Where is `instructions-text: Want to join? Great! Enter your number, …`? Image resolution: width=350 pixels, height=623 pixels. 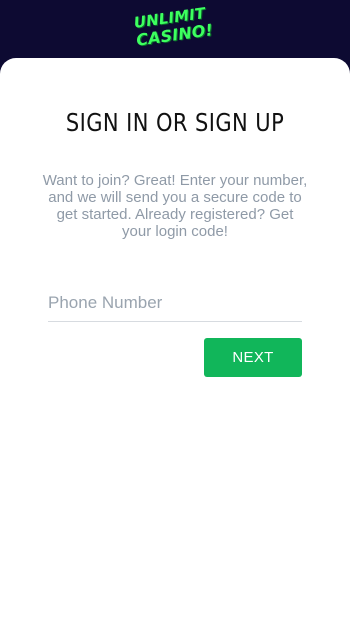
instructions-text: Want to join? Great! Enter your number, … is located at coordinates (175, 206).